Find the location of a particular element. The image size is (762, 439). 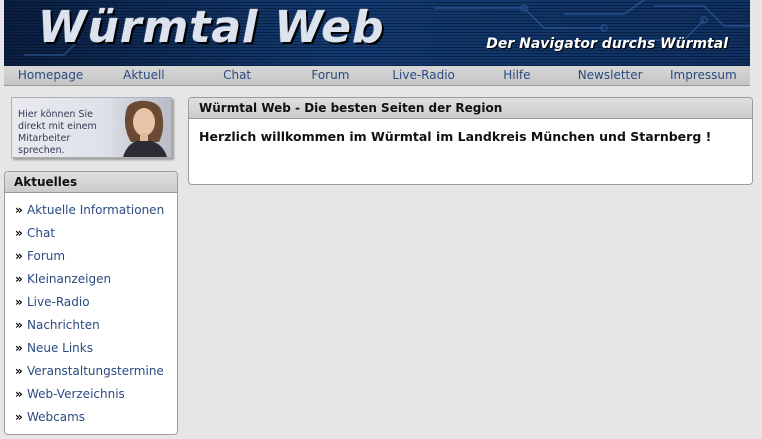

list-item: » Chat is located at coordinates (96, 233).